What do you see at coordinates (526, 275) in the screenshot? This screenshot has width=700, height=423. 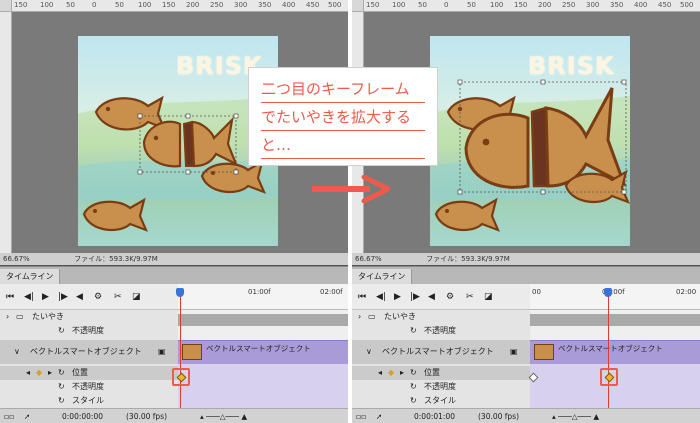 I see `timeline-tab-bar: タイムライン` at bounding box center [526, 275].